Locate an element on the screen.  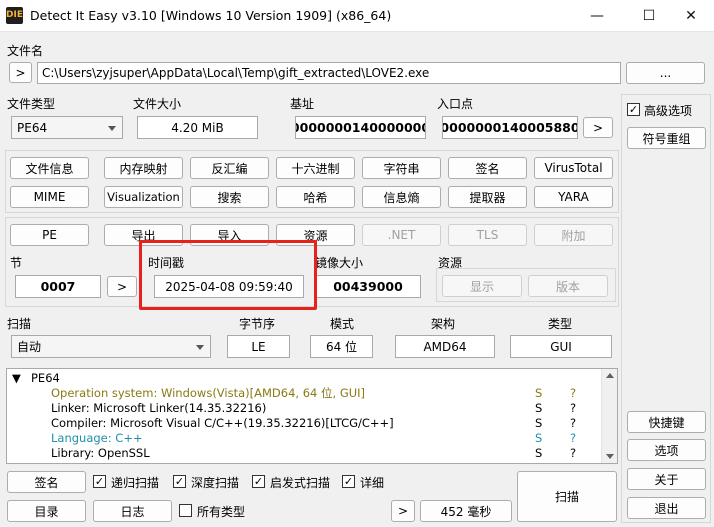
type-label: 类型 is located at coordinates (560, 324).